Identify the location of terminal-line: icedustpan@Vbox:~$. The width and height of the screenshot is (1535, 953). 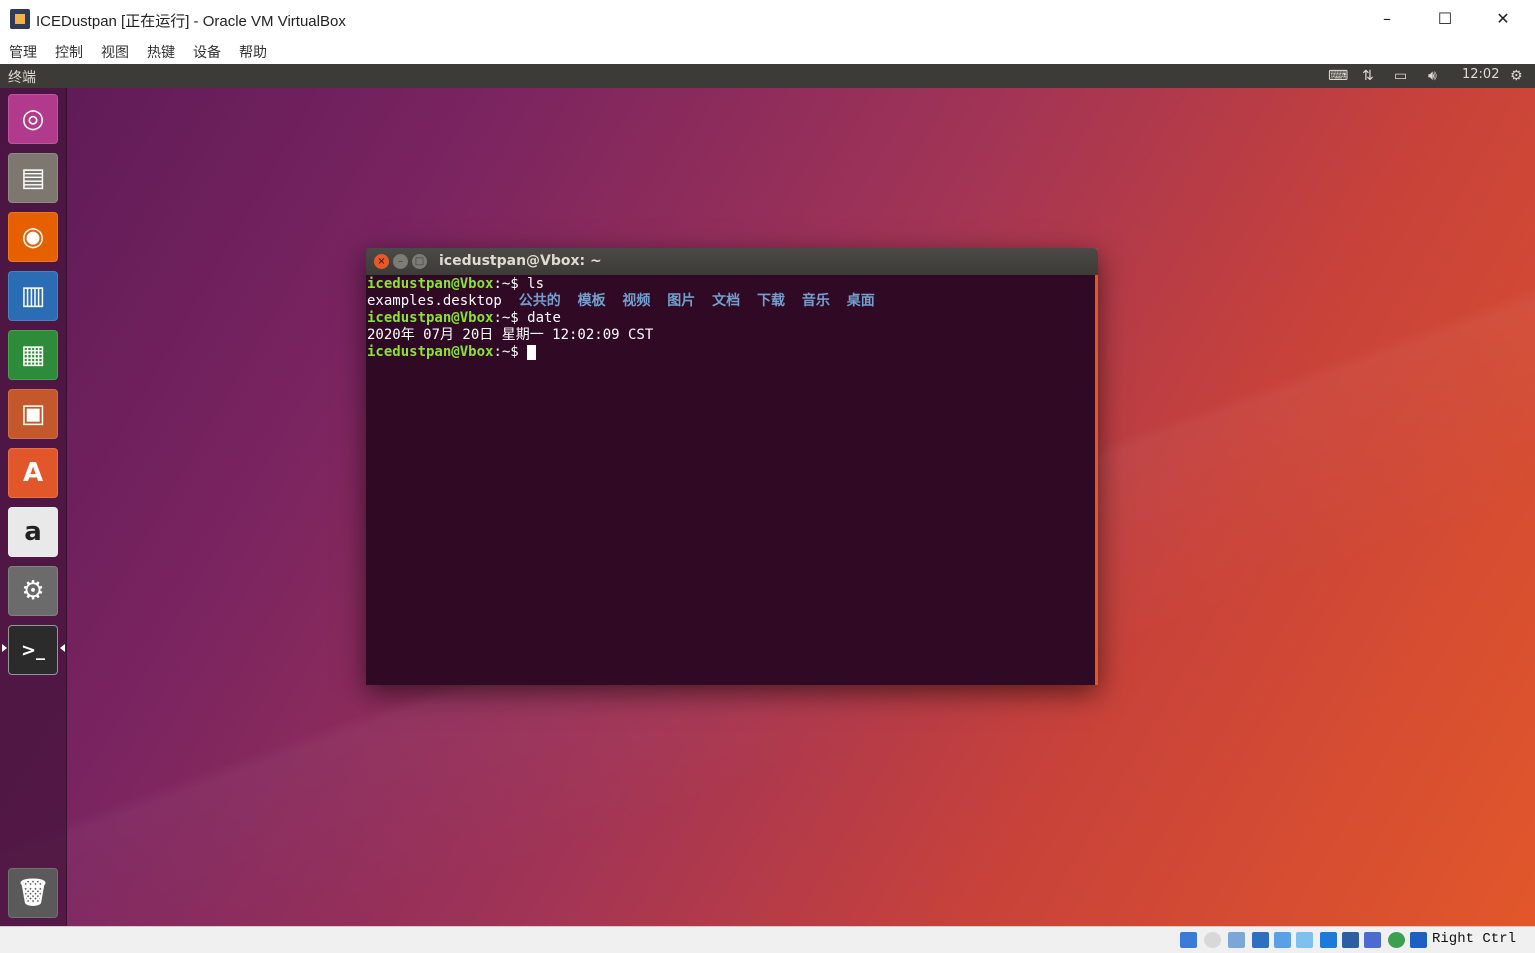
(452, 352).